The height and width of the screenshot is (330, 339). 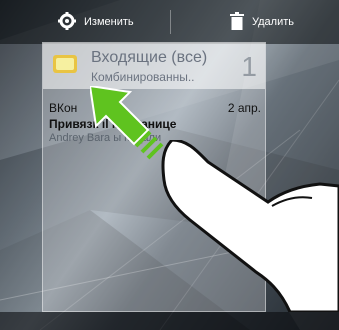 I want to click on mail-icon, so click(x=65, y=64).